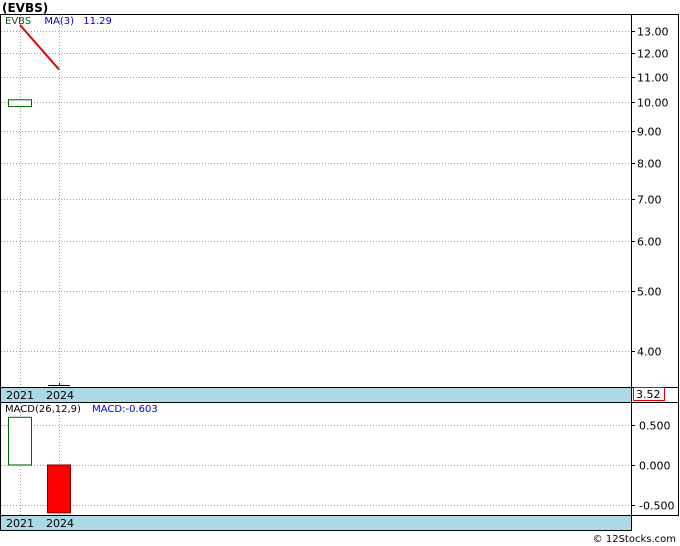 The height and width of the screenshot is (546, 680). I want to click on price-x-label-2024: 2024, so click(60, 395).